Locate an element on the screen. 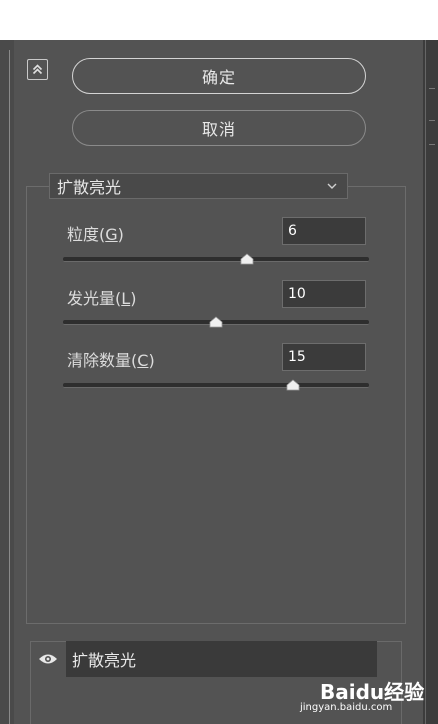 This screenshot has height=724, width=438. clear-amount-label: 清除数量(C) is located at coordinates (111, 360).